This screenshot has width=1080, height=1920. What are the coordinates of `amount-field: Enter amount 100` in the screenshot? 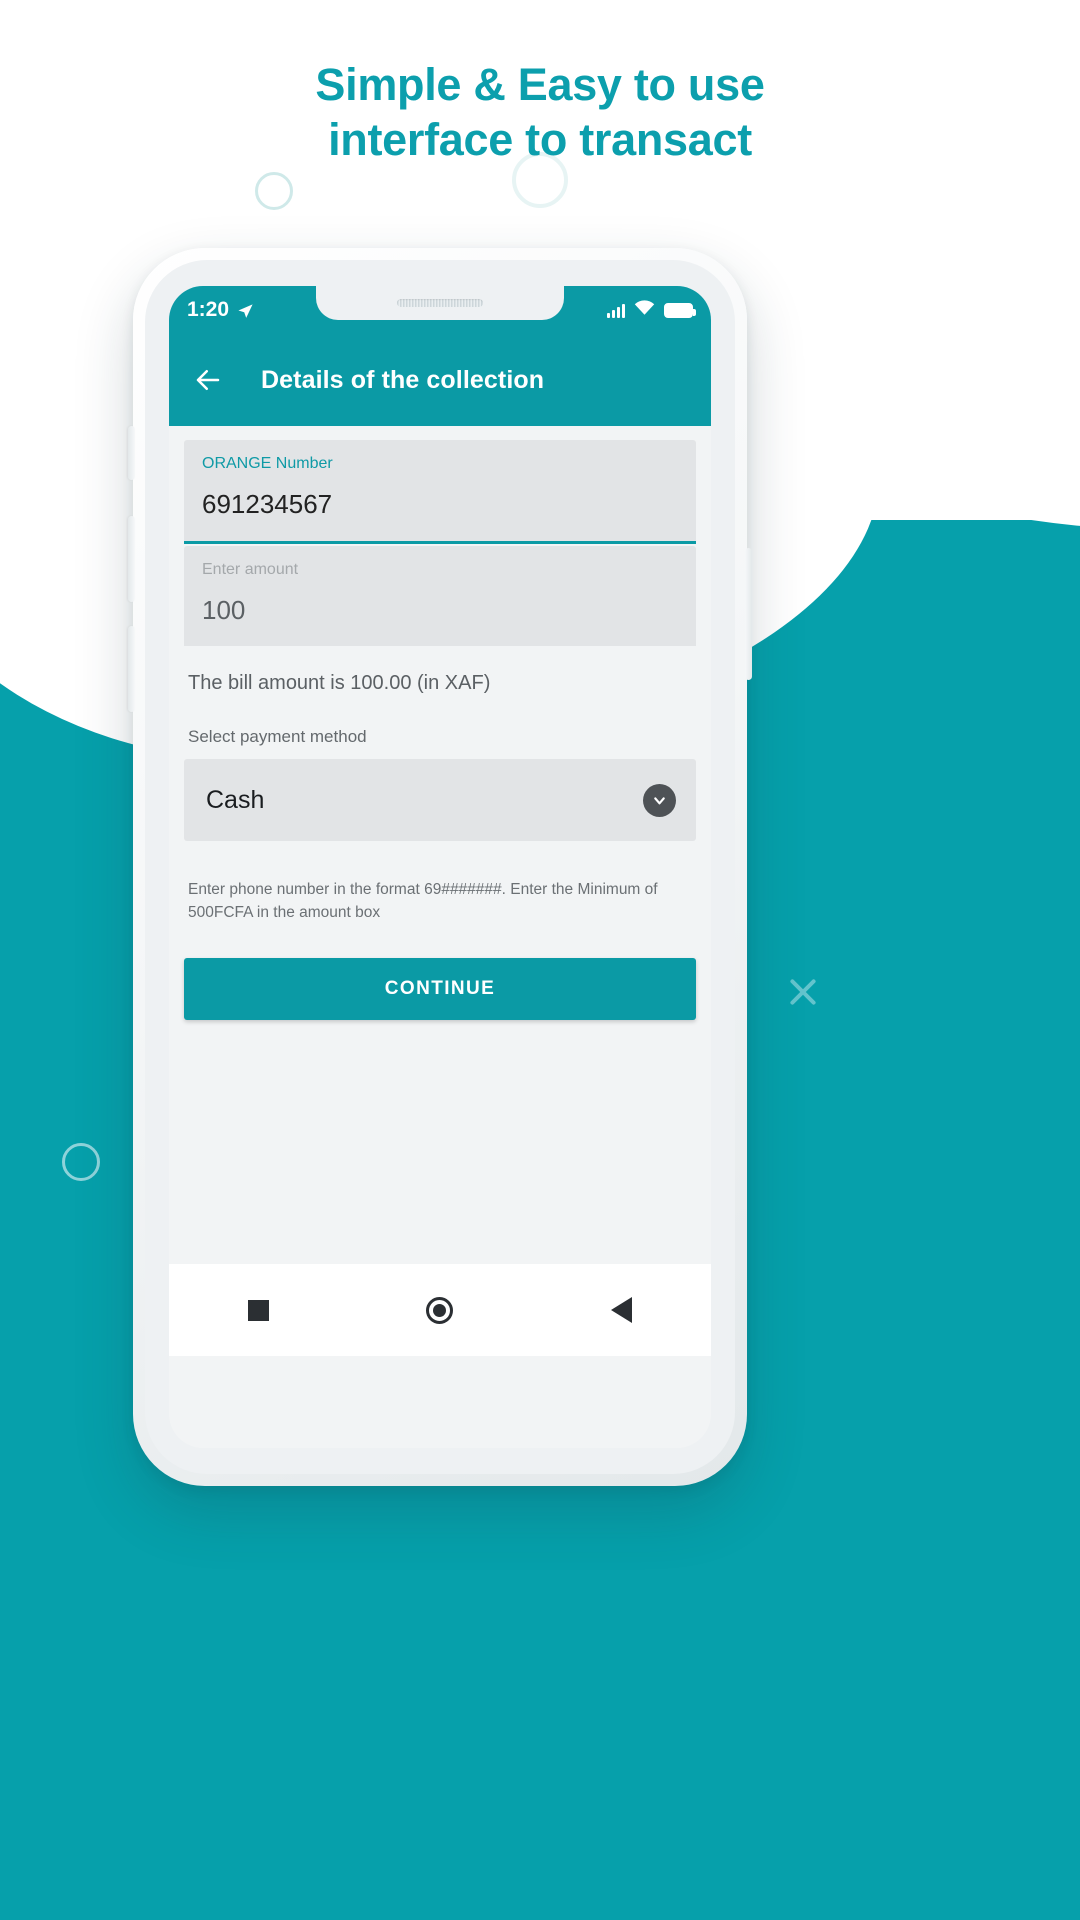 It's located at (440, 596).